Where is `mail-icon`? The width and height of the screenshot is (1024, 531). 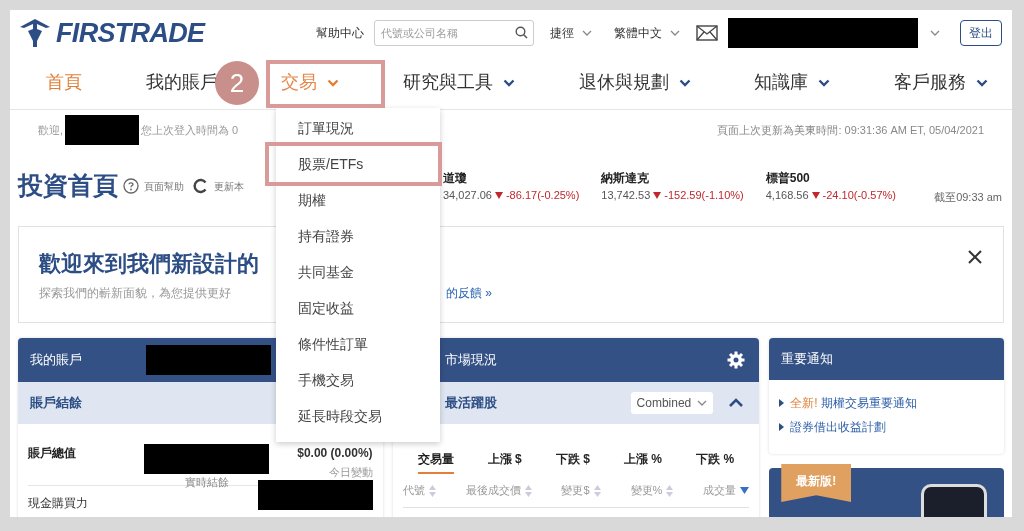
mail-icon is located at coordinates (707, 33).